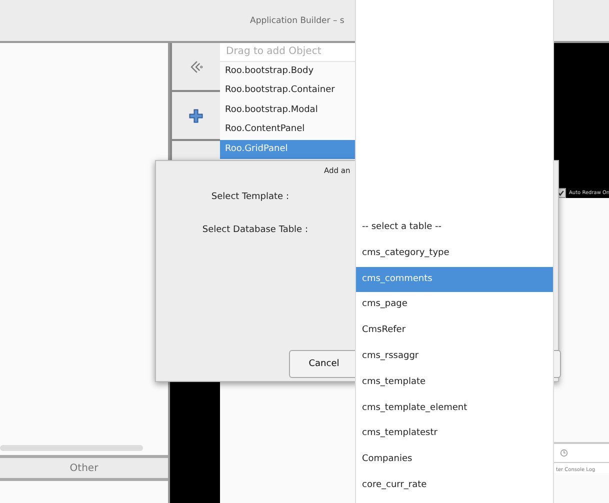 The width and height of the screenshot is (609, 503). Describe the element at coordinates (255, 230) in the screenshot. I see `field-label: Select Database Table :` at that location.